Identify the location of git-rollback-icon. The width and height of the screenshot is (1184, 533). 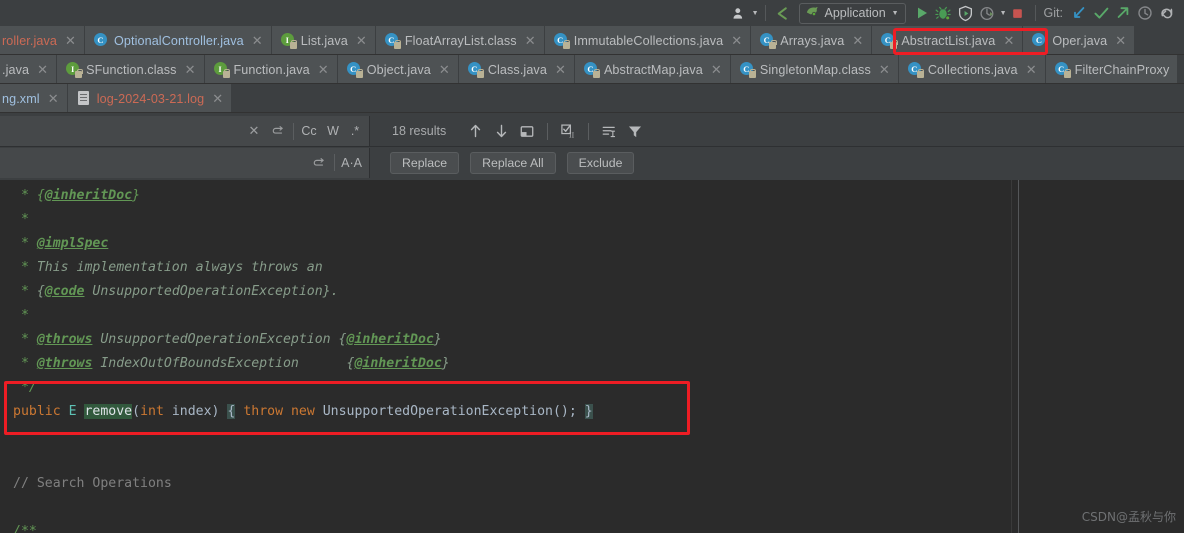
(1167, 13).